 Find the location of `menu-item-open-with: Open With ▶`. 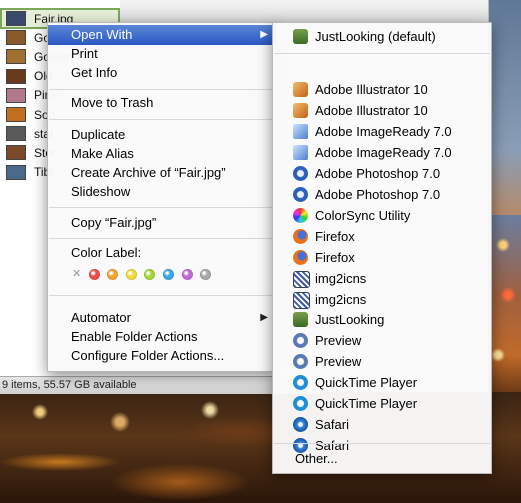

menu-item-open-with: Open With ▶ is located at coordinates (162, 35).